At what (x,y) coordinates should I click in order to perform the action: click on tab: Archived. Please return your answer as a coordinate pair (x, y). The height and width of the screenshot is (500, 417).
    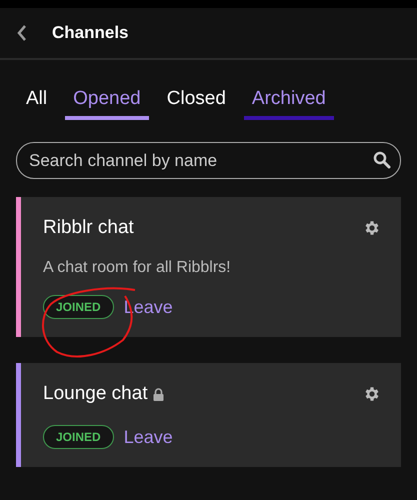
    Looking at the image, I should click on (289, 100).